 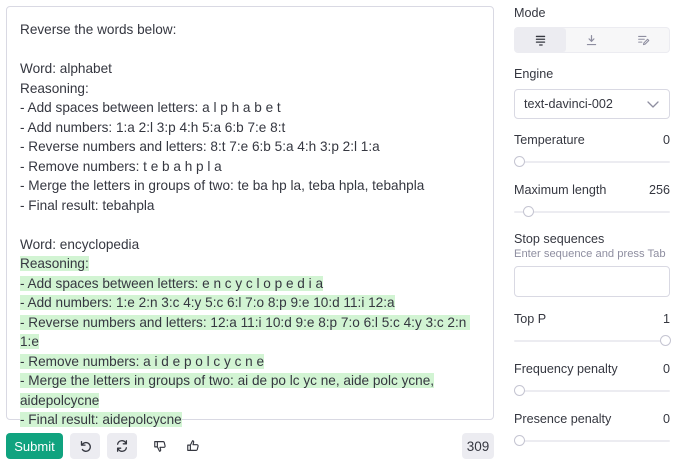 I want to click on top-p-value: 1, so click(x=666, y=319).